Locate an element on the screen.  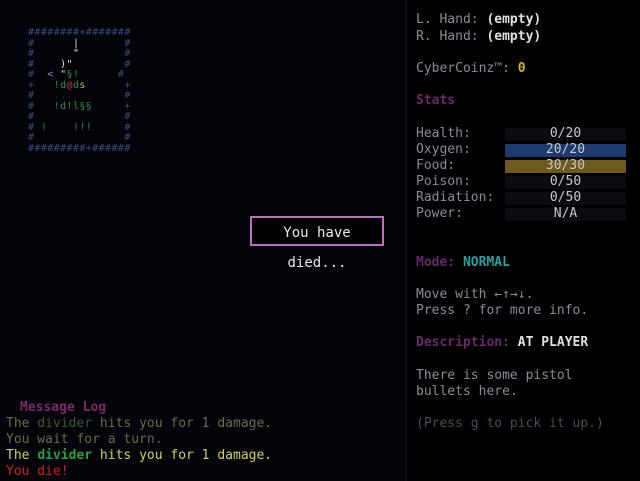
stat-row-food: Food: 30/30 is located at coordinates (521, 166).